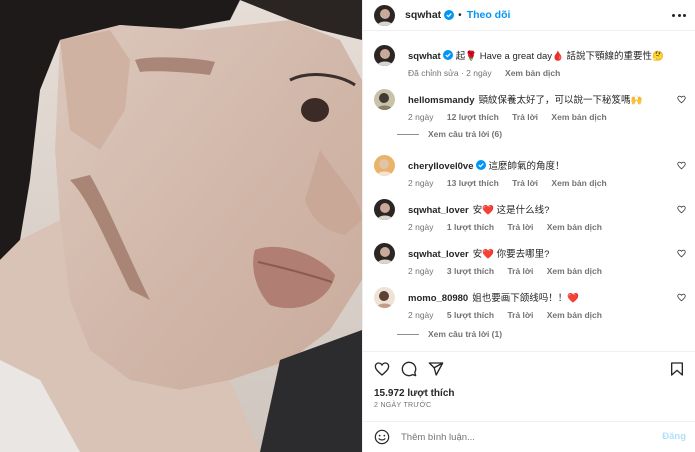 This screenshot has height=452, width=695. Describe the element at coordinates (677, 369) in the screenshot. I see `bookmark-icon` at that location.